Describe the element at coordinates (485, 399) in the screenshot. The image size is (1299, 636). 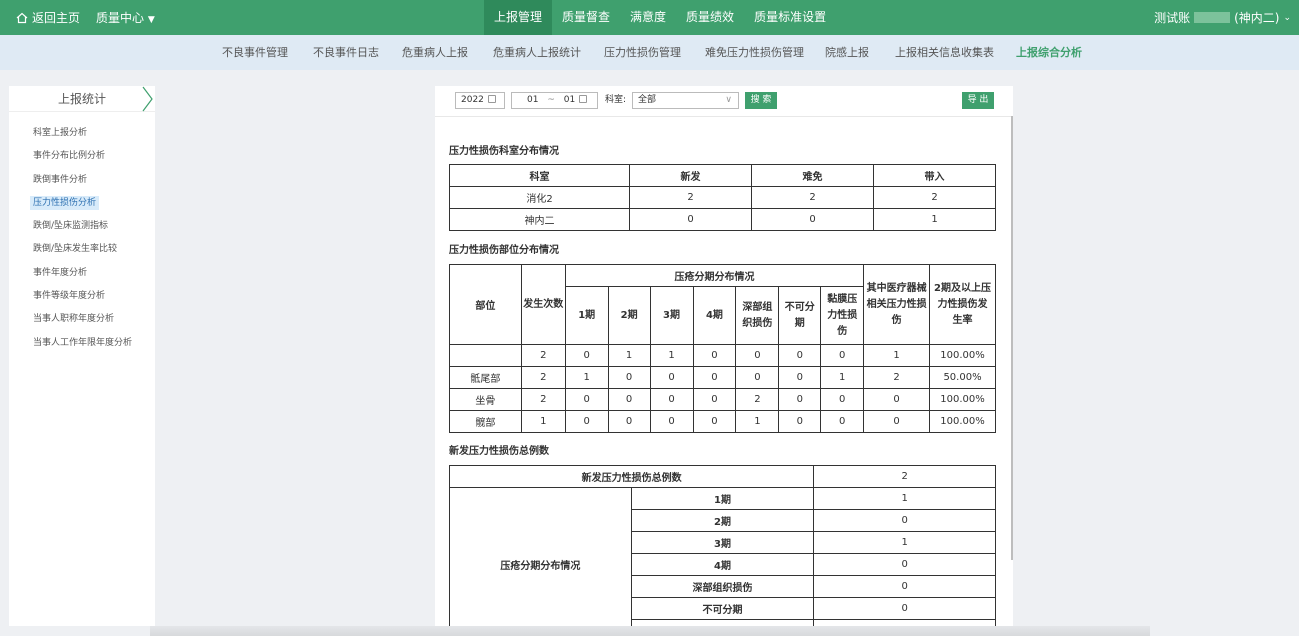
I see `table-cell: 坐骨` at that location.